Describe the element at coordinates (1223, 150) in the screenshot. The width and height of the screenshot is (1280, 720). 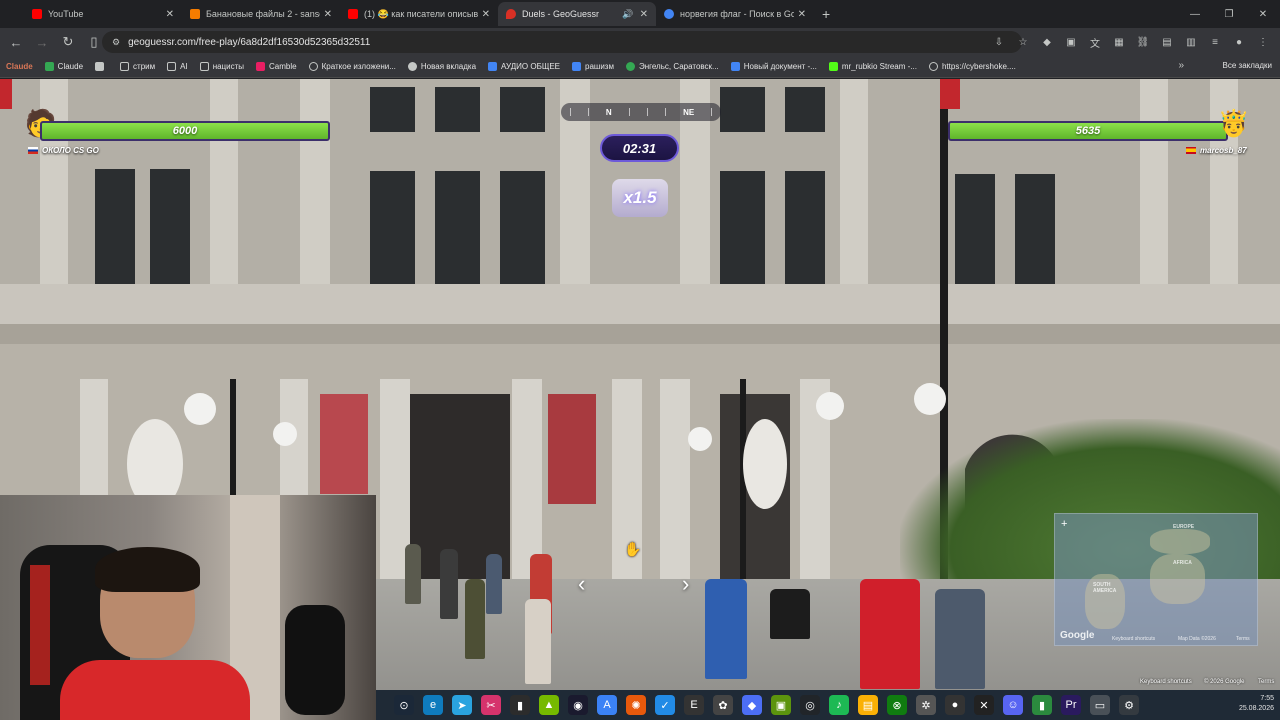
I see `right-player-name-text: marcosb_87` at that location.